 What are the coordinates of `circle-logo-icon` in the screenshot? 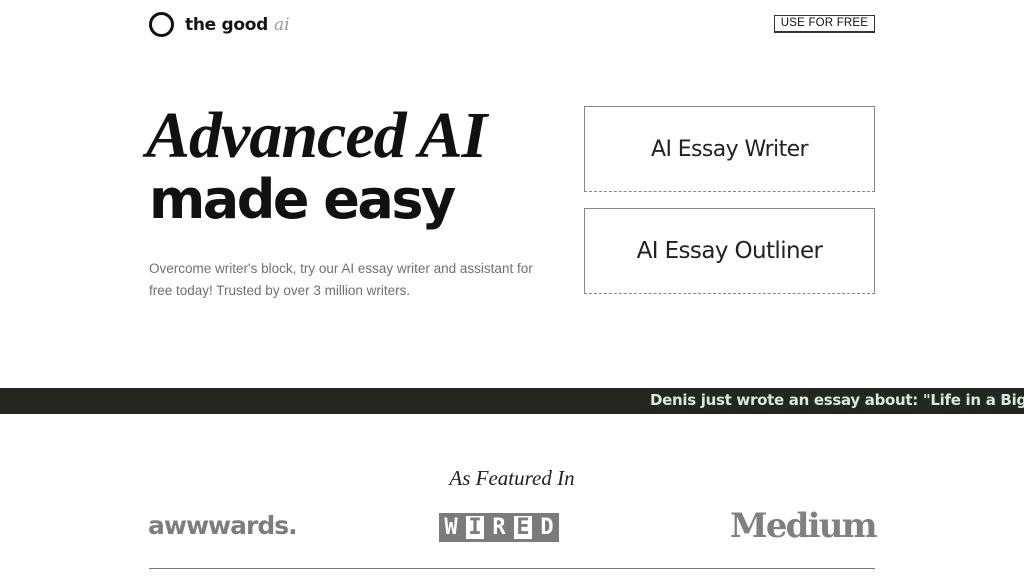 It's located at (161, 24).